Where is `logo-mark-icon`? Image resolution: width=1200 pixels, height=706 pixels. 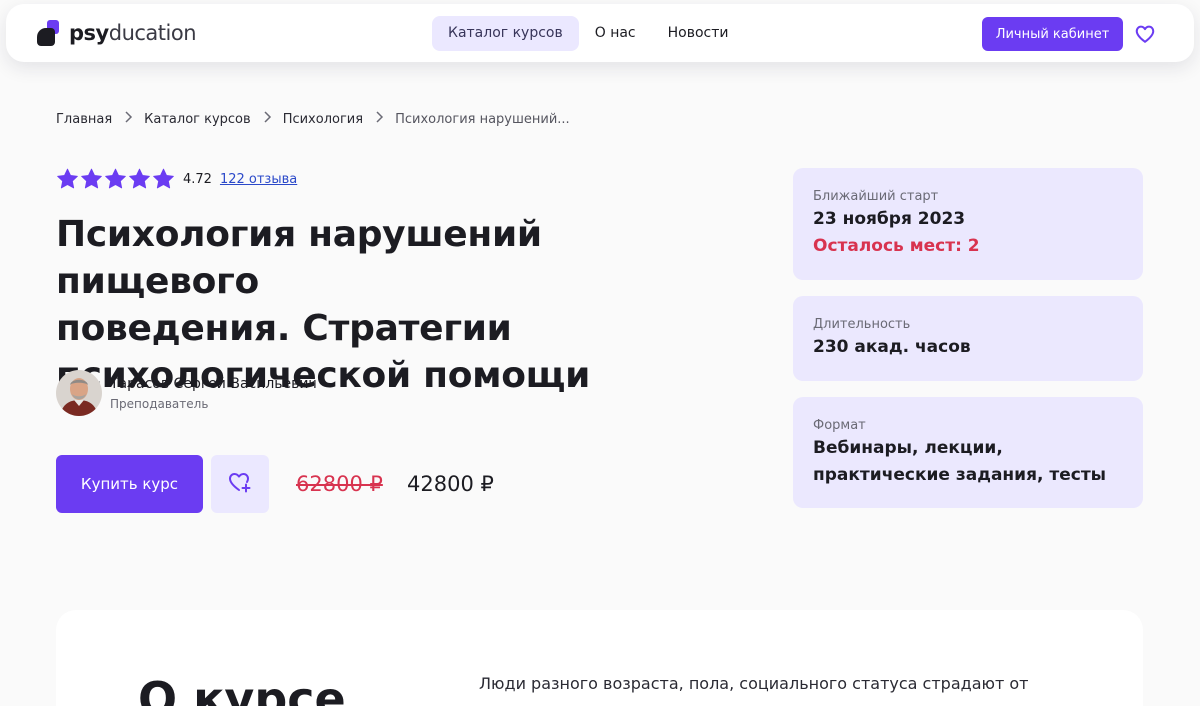 logo-mark-icon is located at coordinates (50, 33).